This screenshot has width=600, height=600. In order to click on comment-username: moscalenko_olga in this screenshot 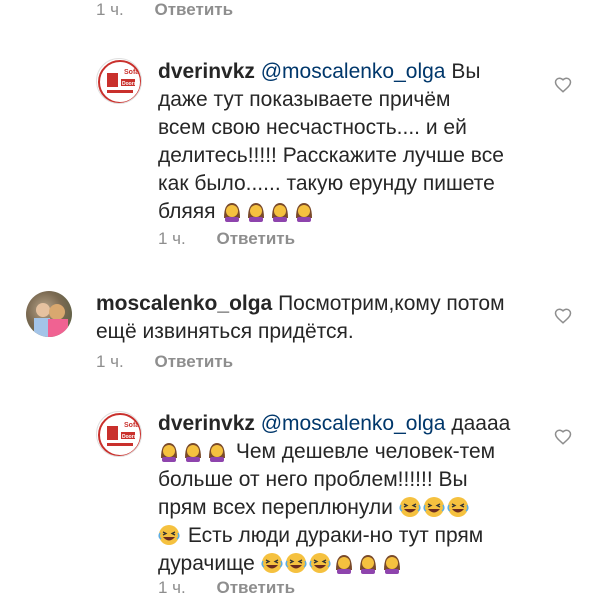, I will do `click(184, 303)`.